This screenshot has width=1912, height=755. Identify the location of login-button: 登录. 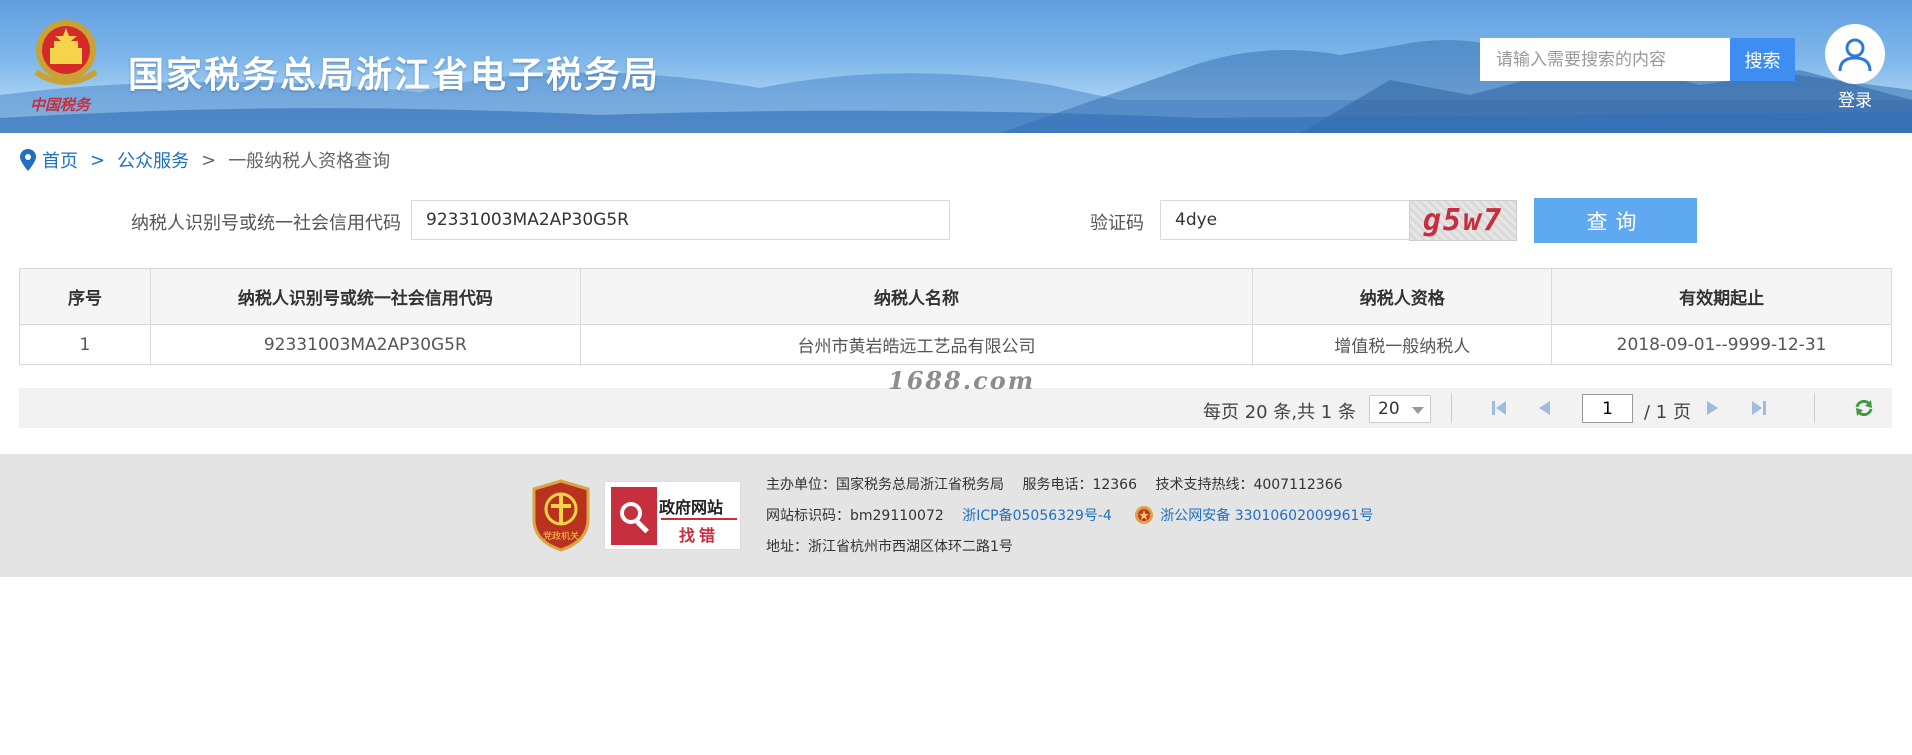
(1855, 67).